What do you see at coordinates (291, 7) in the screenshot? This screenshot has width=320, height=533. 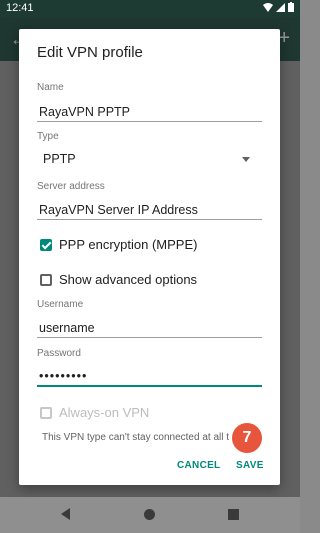 I see `battery-icon` at bounding box center [291, 7].